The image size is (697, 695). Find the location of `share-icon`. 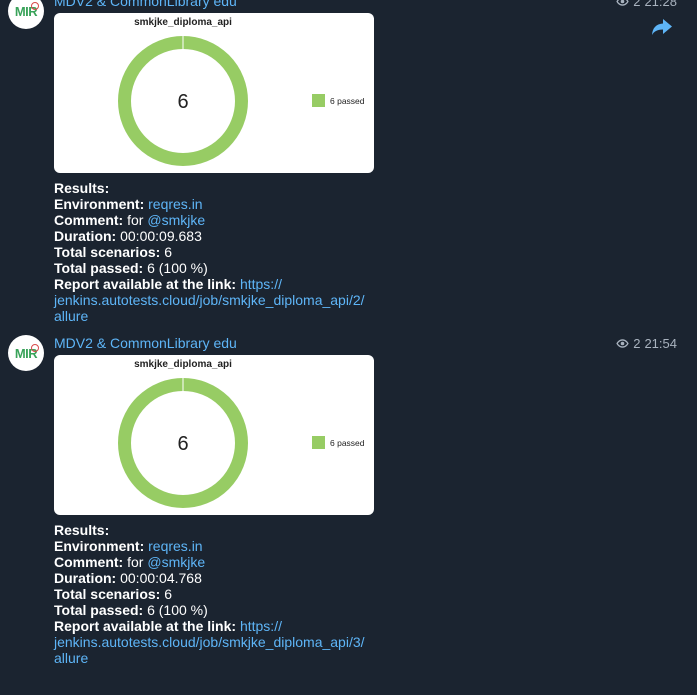

share-icon is located at coordinates (662, 27).